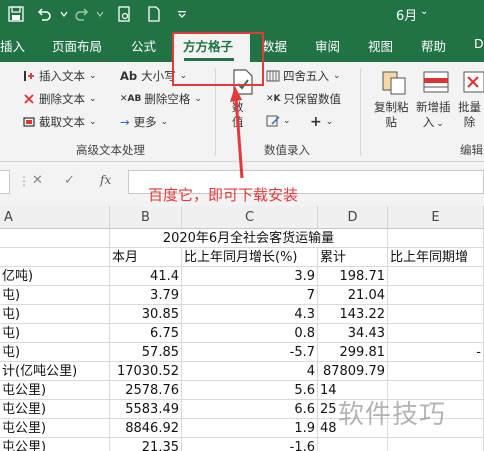  I want to click on table-cell: 6.75, so click(146, 333).